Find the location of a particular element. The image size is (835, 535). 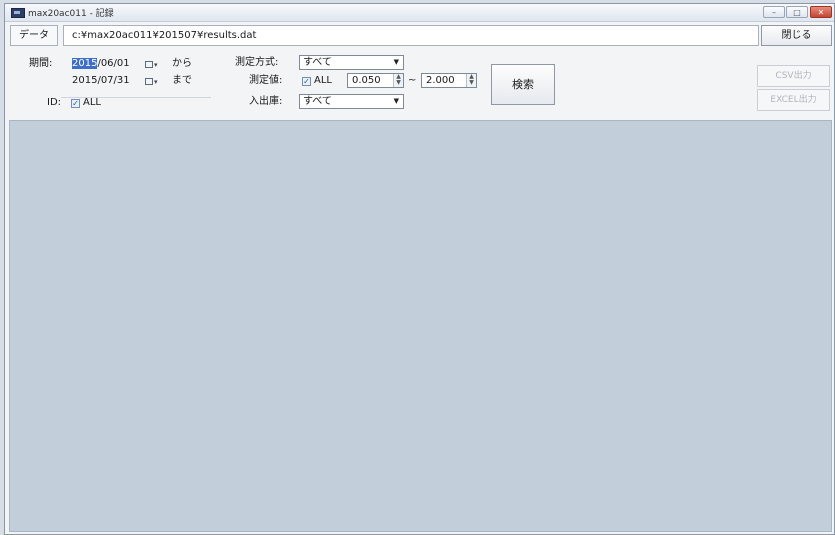

from-label: から is located at coordinates (182, 63).